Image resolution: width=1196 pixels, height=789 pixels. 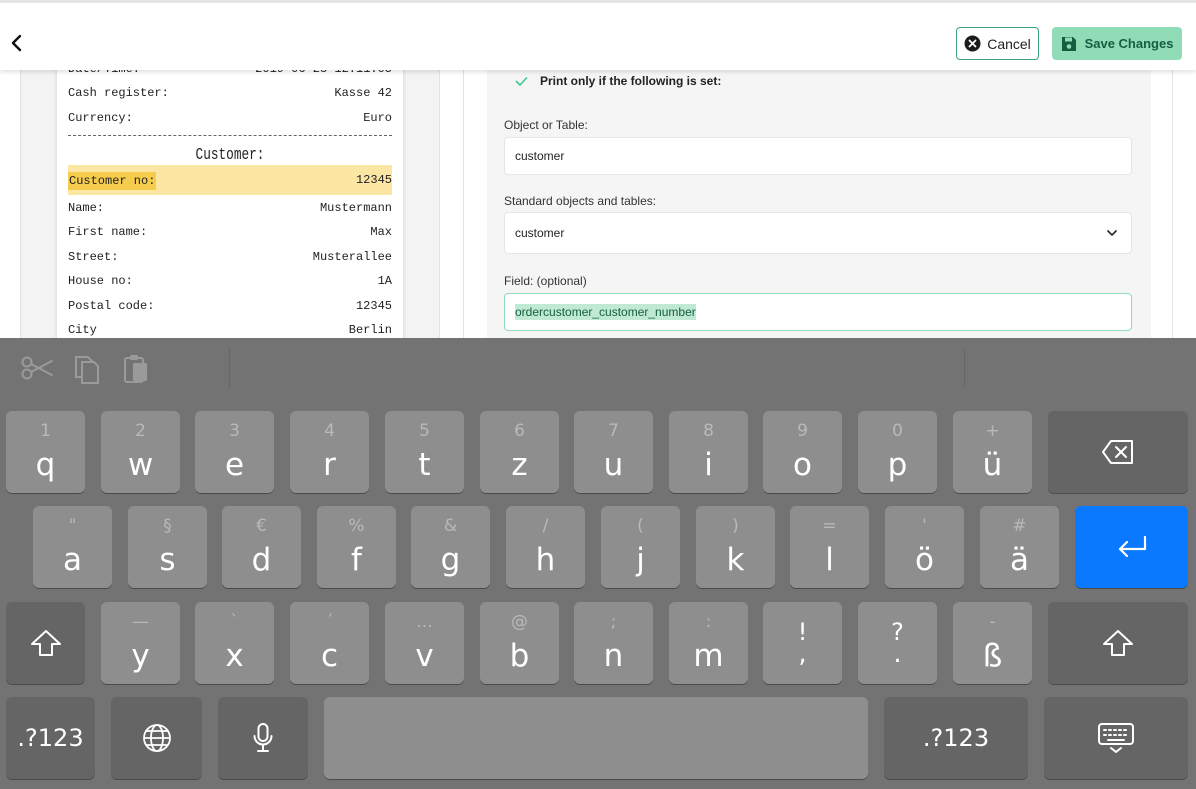 I want to click on chevron-down-icon, so click(x=1112, y=233).